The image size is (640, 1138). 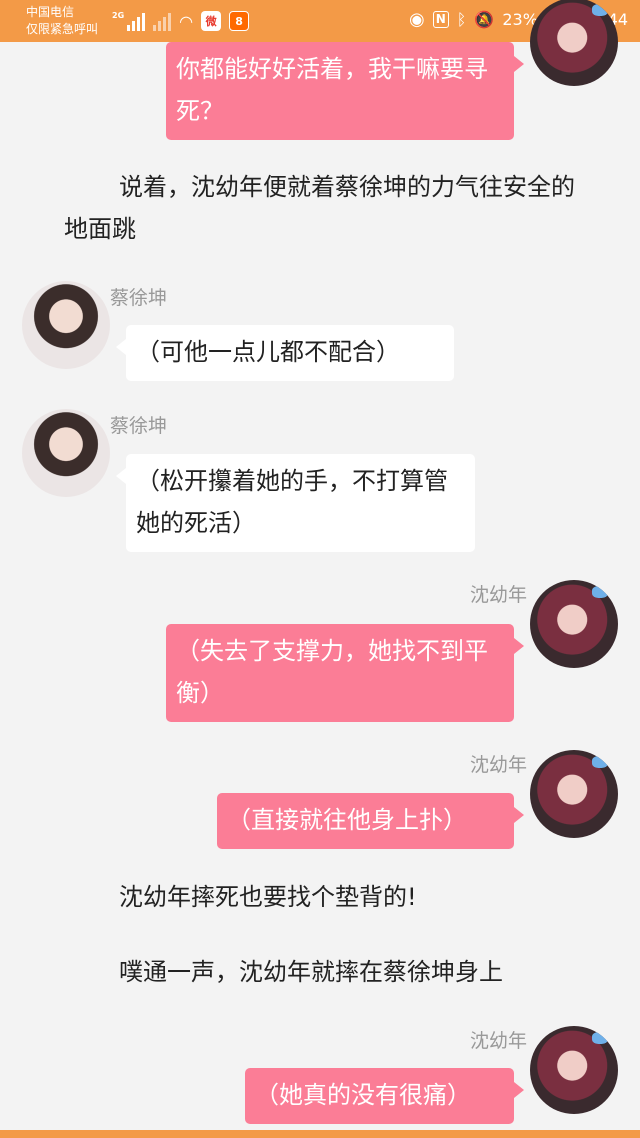 What do you see at coordinates (417, 19) in the screenshot?
I see `eye-comfort-icon: ◉` at bounding box center [417, 19].